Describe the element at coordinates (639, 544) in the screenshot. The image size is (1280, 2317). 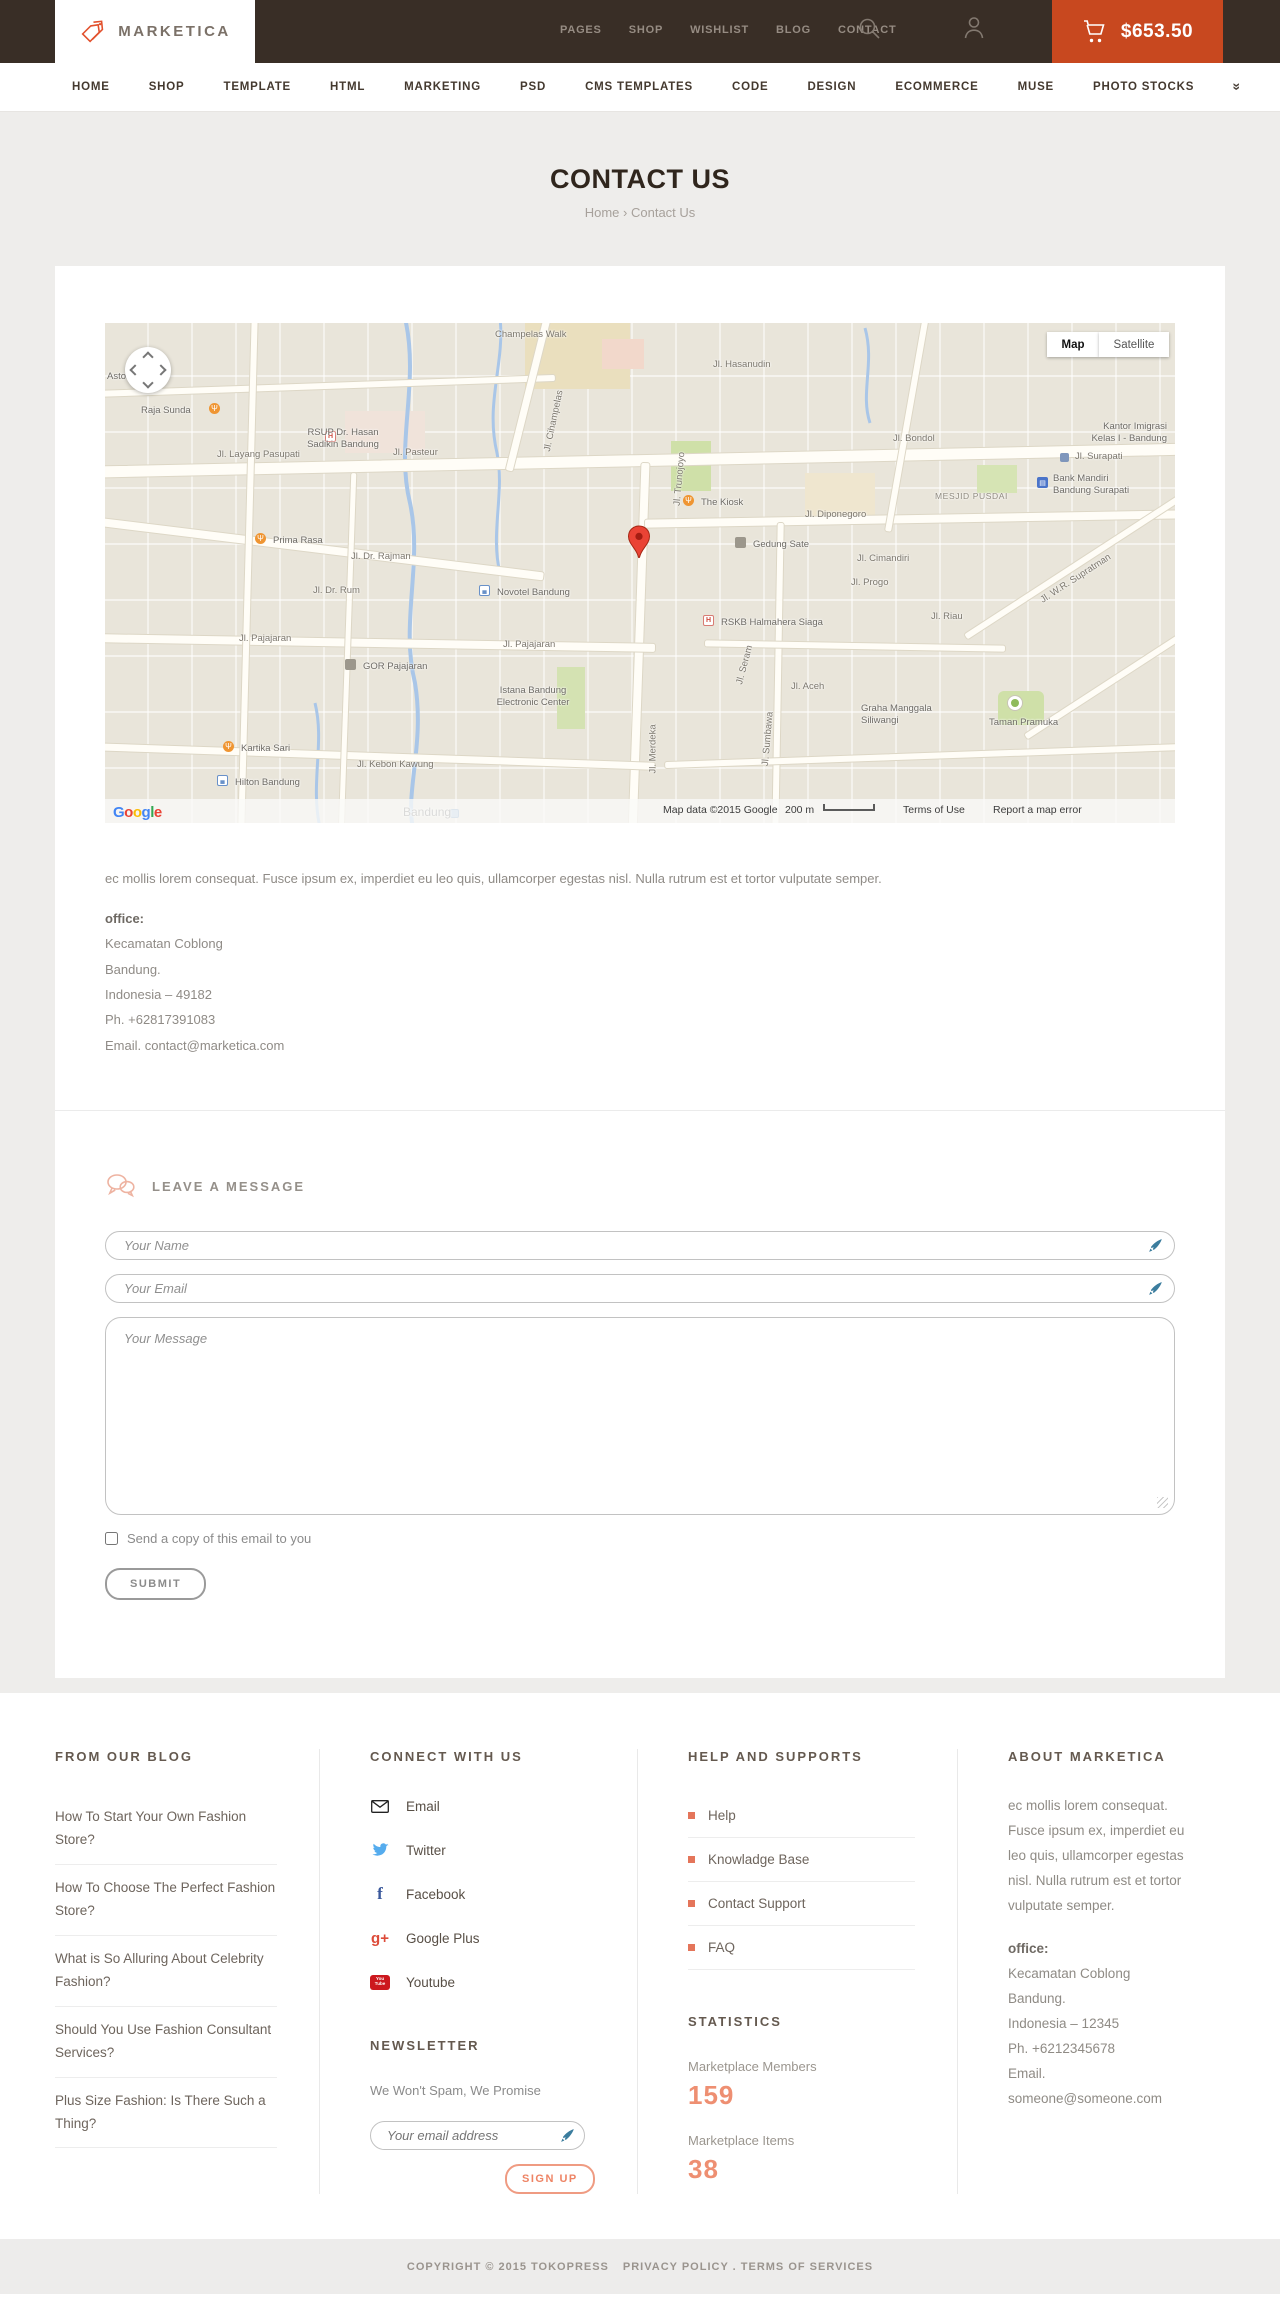
I see `map-pin-marker` at that location.